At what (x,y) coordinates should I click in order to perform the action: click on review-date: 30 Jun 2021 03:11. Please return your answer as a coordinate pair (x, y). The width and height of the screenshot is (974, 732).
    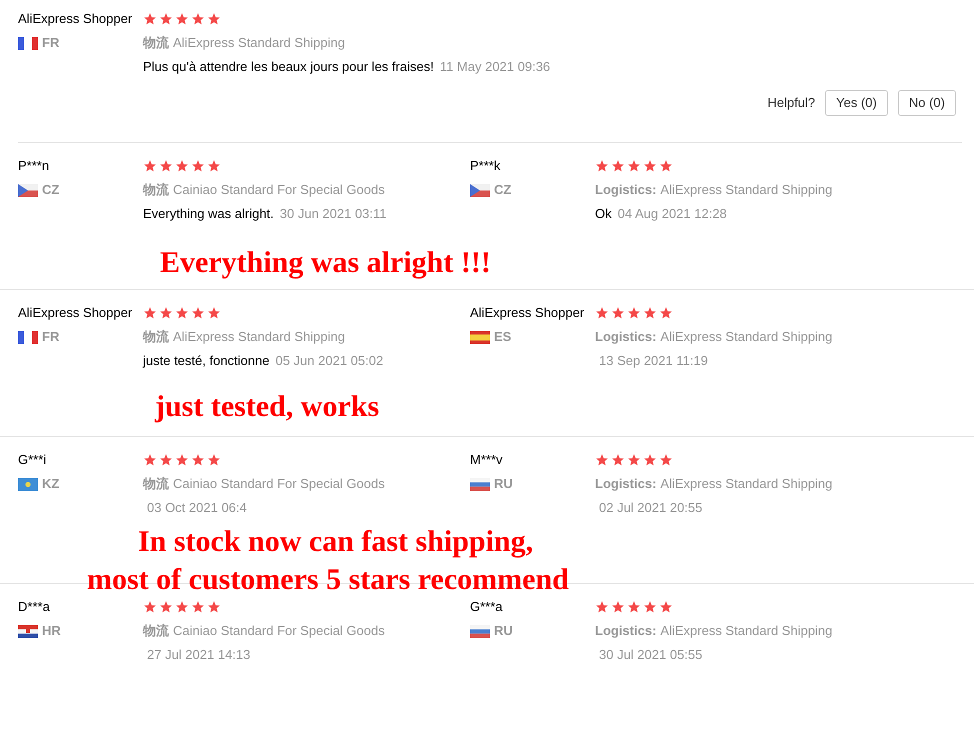
    Looking at the image, I should click on (333, 214).